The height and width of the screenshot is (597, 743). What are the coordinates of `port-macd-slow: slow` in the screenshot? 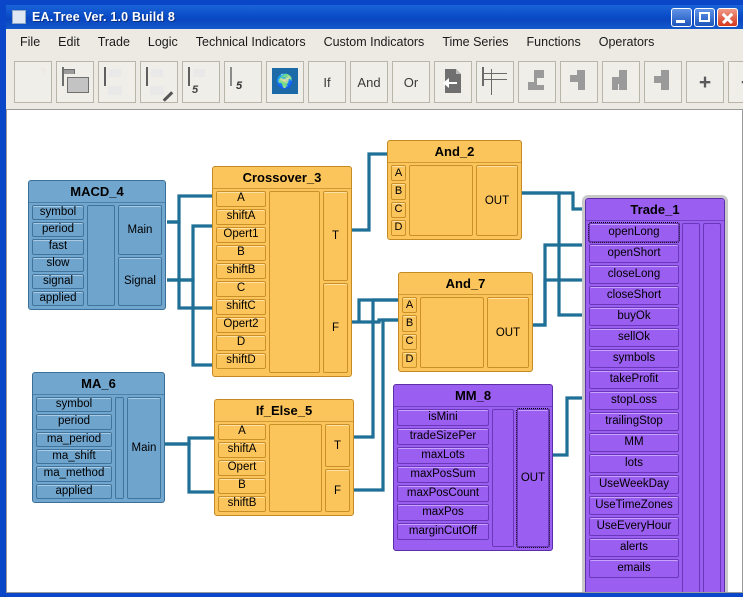 It's located at (58, 264).